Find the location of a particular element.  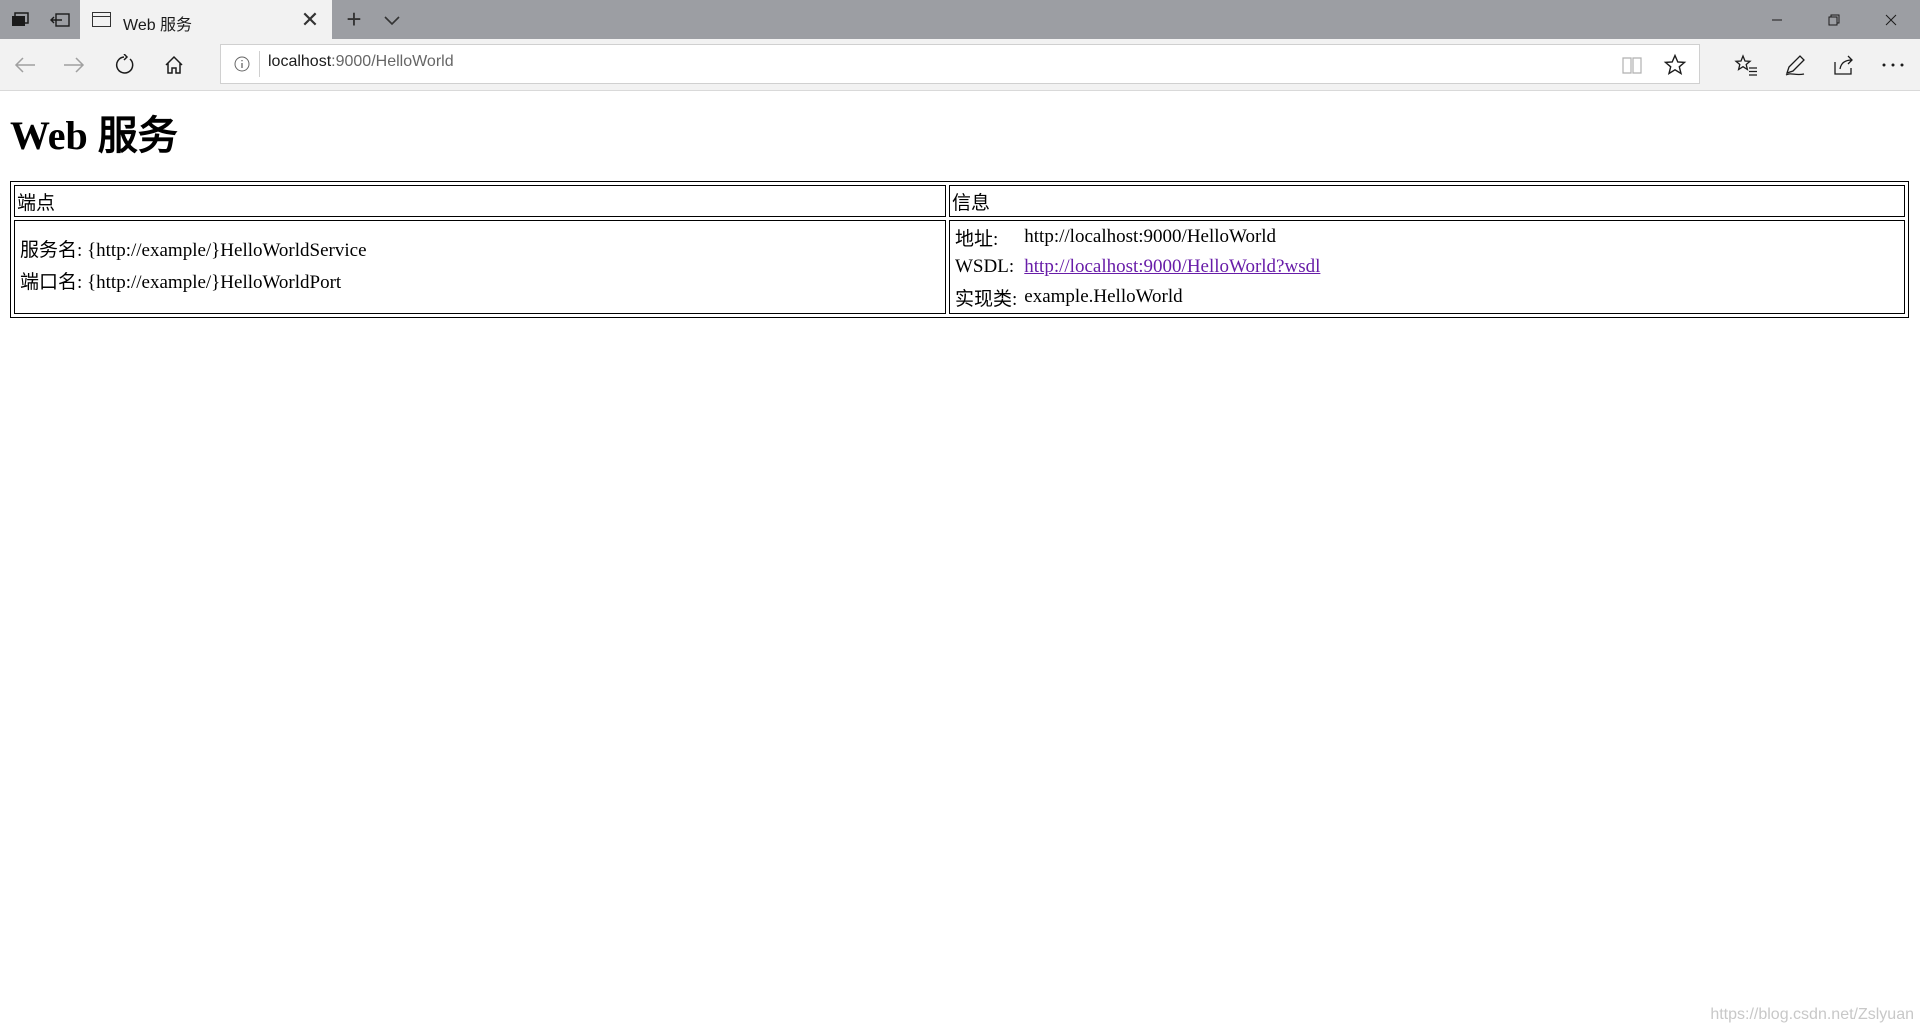

watermark: https://blog.csdn.net/Zslyuan is located at coordinates (1812, 1014).